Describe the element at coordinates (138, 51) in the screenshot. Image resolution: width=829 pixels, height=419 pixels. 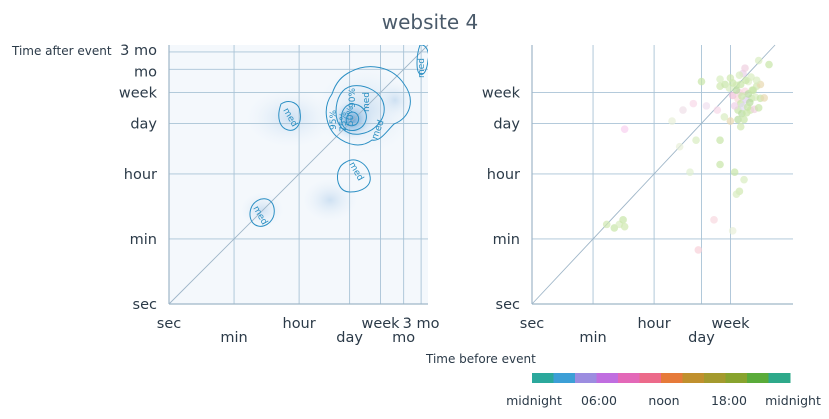
I see `y-tick-label: 3 mo` at that location.